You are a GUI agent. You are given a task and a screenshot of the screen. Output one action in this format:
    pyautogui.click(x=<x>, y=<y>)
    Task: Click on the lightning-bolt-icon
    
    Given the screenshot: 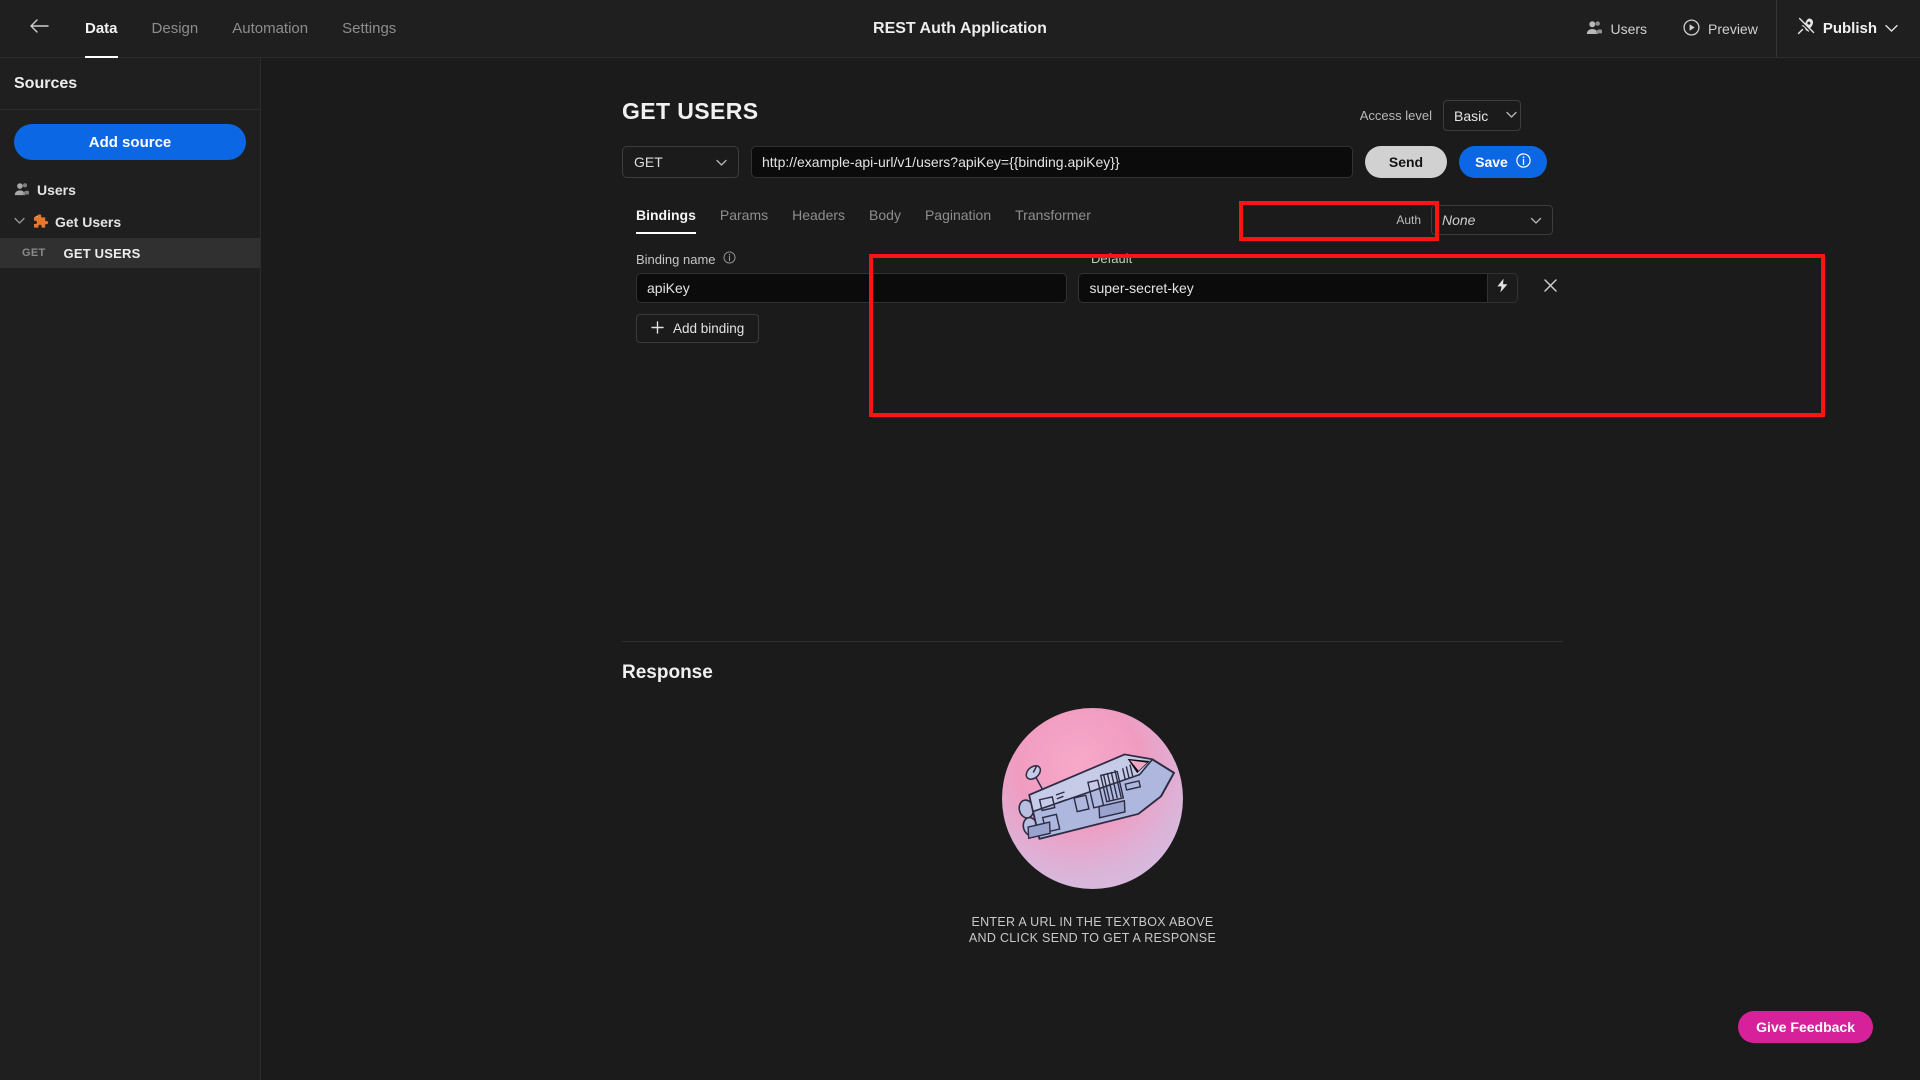 What is the action you would take?
    pyautogui.click(x=1502, y=288)
    